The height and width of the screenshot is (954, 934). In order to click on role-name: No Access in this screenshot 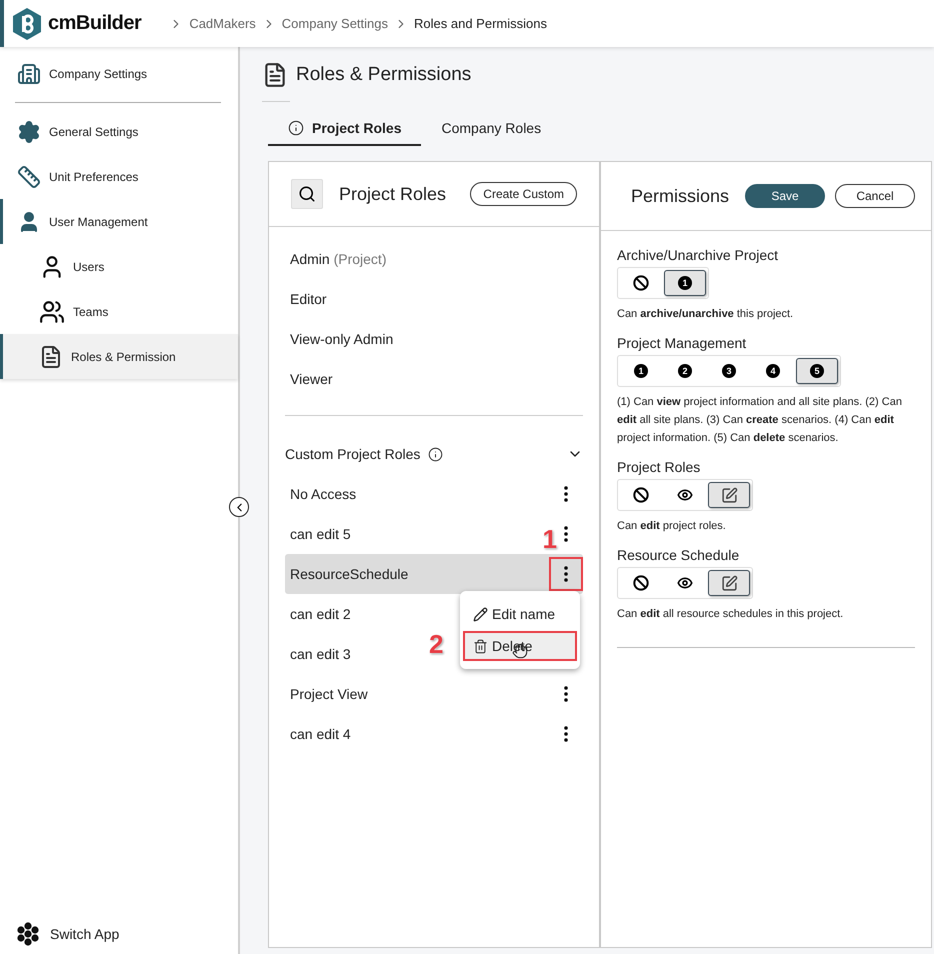, I will do `click(323, 494)`.